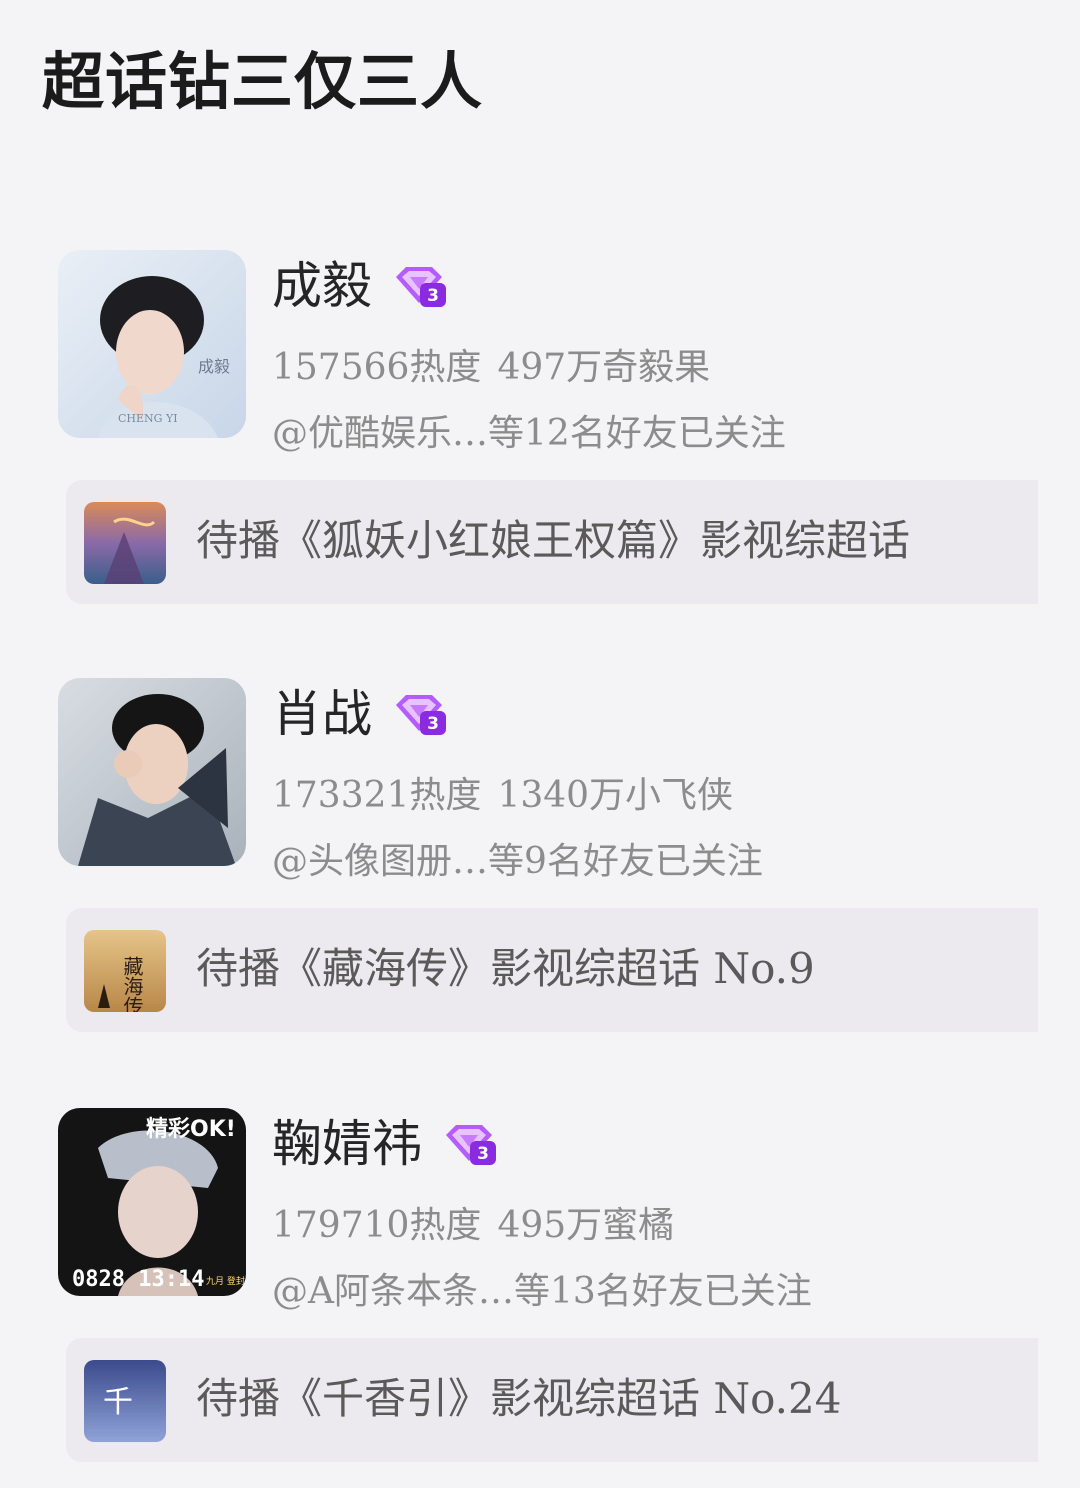 This screenshot has height=1488, width=1080. I want to click on heat-value: 179710热度, so click(377, 1225).